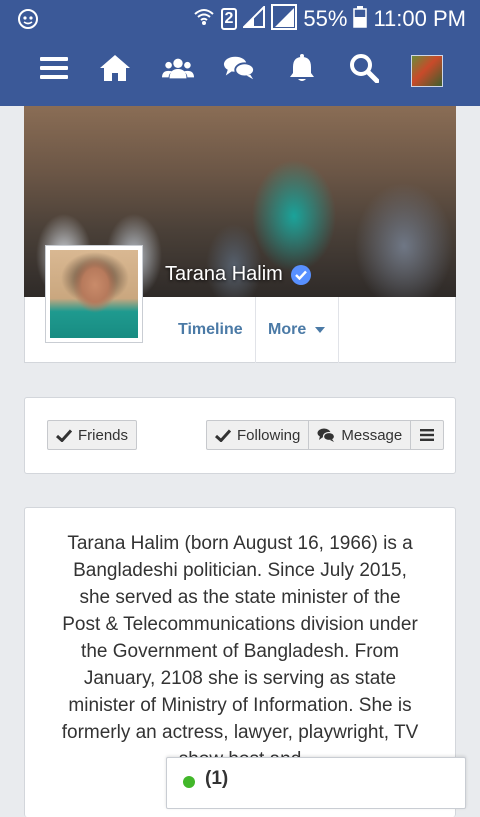 The height and width of the screenshot is (817, 480). What do you see at coordinates (239, 68) in the screenshot?
I see `messages-icon` at bounding box center [239, 68].